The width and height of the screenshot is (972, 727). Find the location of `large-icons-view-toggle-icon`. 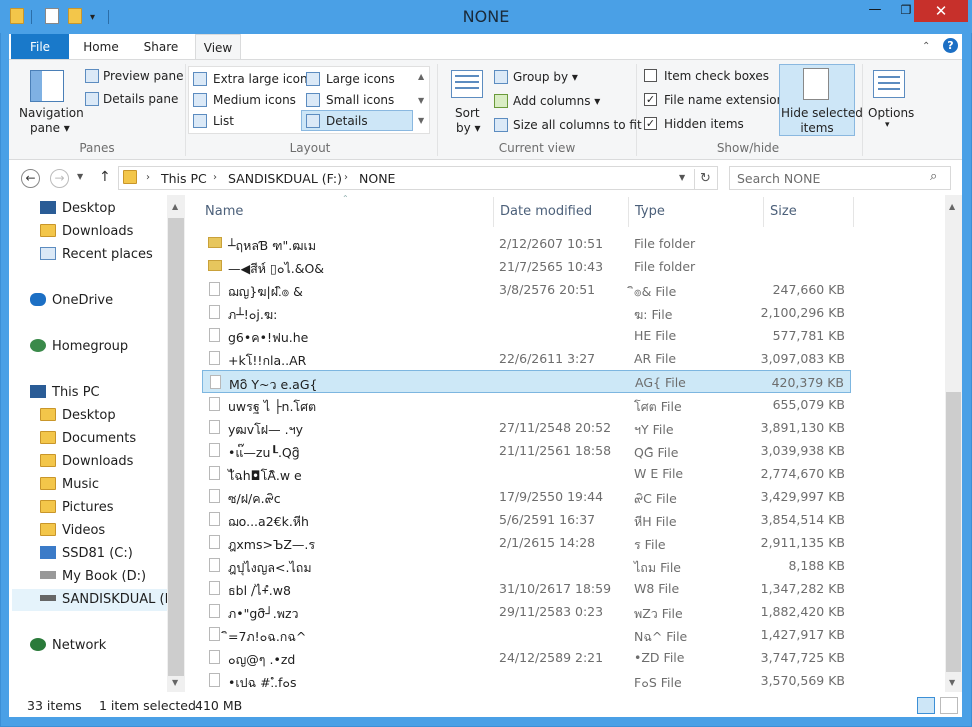

large-icons-view-toggle-icon is located at coordinates (949, 705).